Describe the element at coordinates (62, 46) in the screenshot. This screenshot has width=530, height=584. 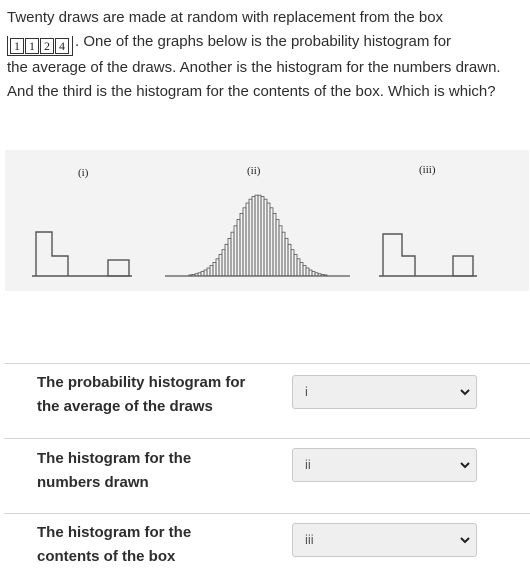
I see `box-ticket: 4` at that location.